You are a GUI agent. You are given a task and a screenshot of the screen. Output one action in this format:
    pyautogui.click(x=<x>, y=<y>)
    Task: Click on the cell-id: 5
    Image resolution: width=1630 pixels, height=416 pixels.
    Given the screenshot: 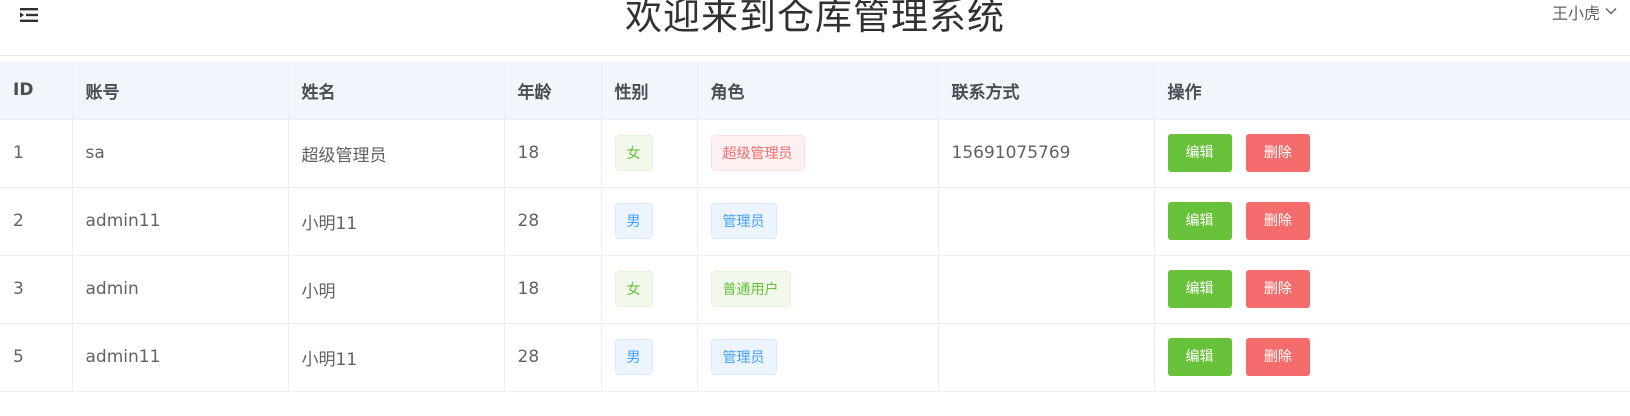 What is the action you would take?
    pyautogui.click(x=36, y=357)
    